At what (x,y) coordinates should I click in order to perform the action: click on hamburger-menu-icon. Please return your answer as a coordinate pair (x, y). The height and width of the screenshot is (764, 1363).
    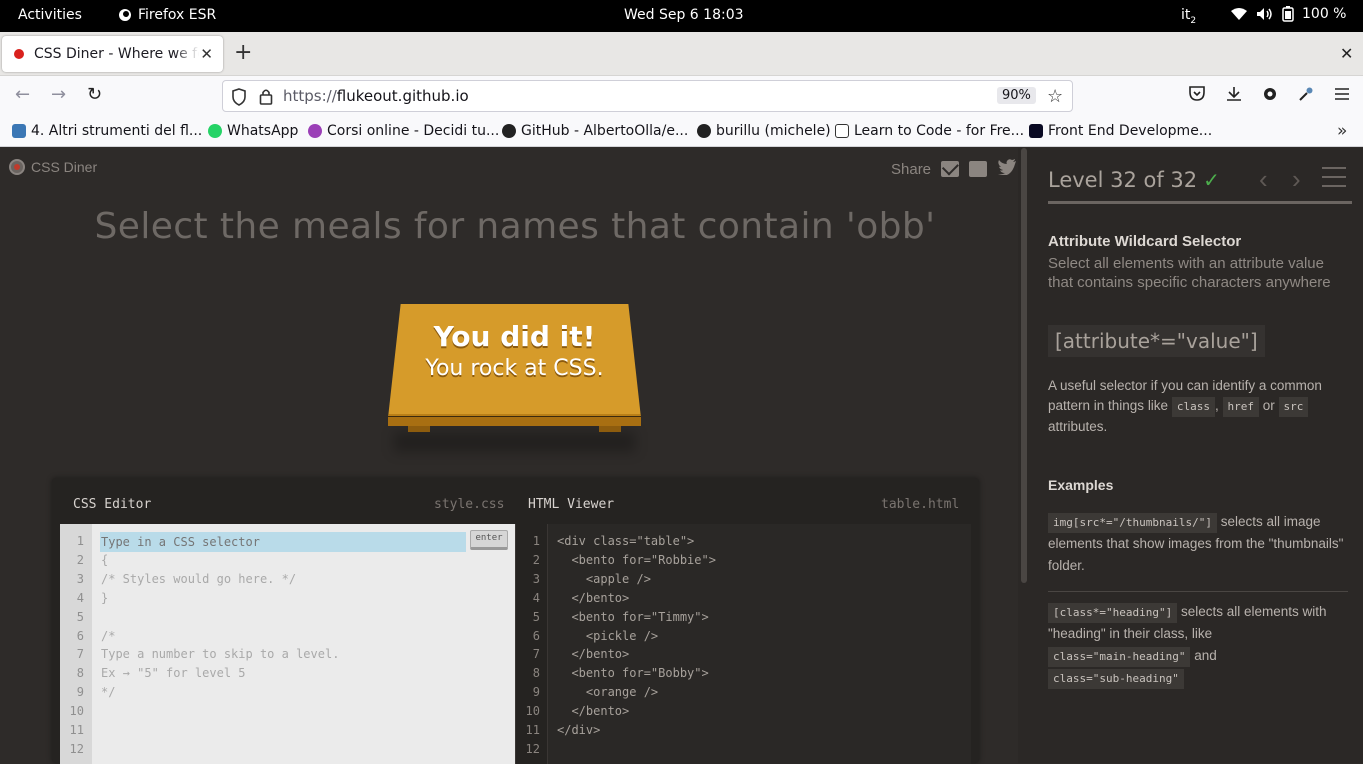
    Looking at the image, I should click on (1342, 95).